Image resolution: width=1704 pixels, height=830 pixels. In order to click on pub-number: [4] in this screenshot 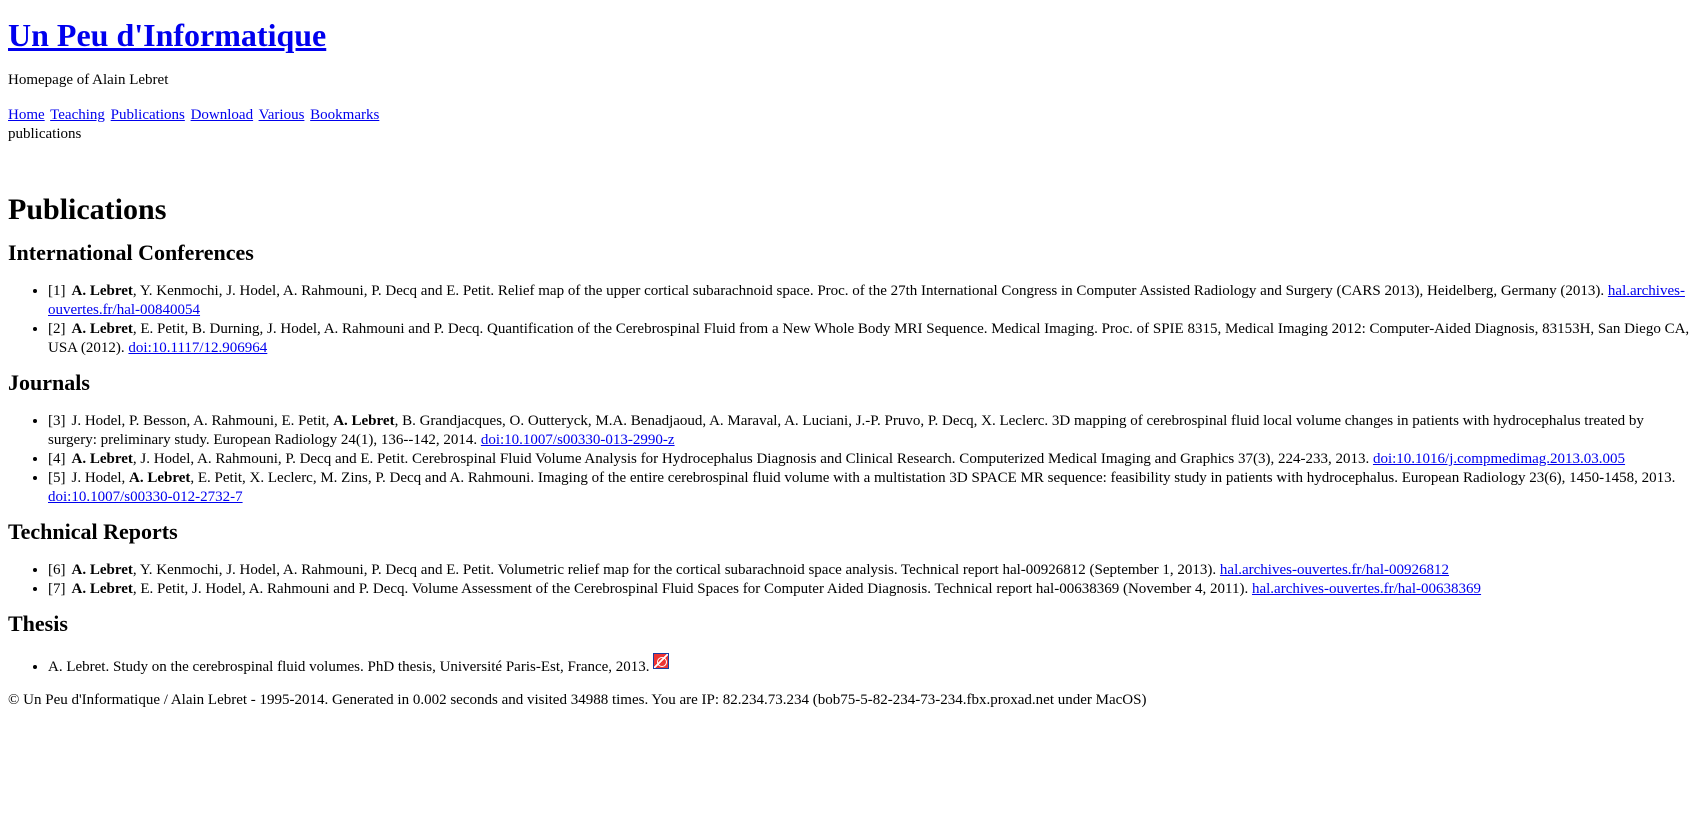, I will do `click(57, 459)`.